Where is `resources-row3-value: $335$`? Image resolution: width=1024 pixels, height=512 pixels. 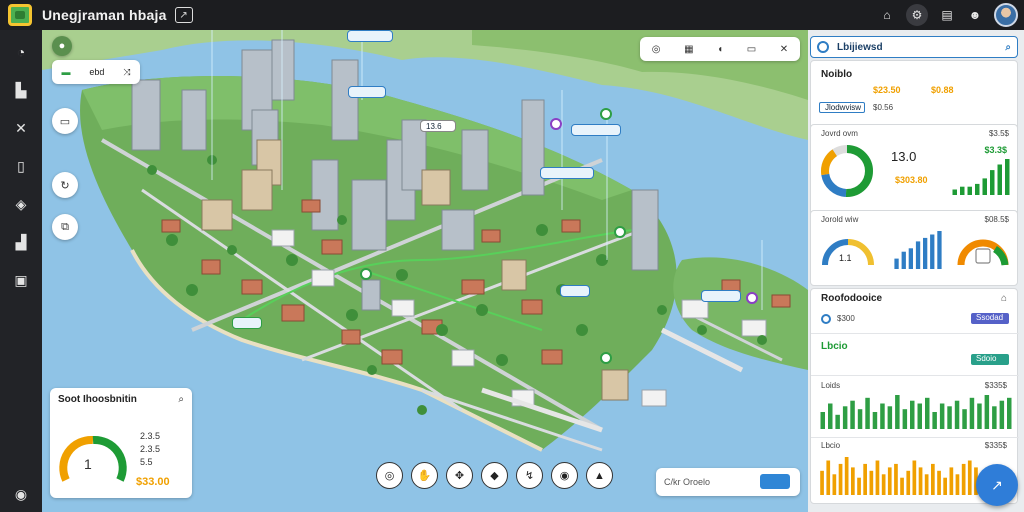
resources-row3-value: $335$ is located at coordinates (995, 385).